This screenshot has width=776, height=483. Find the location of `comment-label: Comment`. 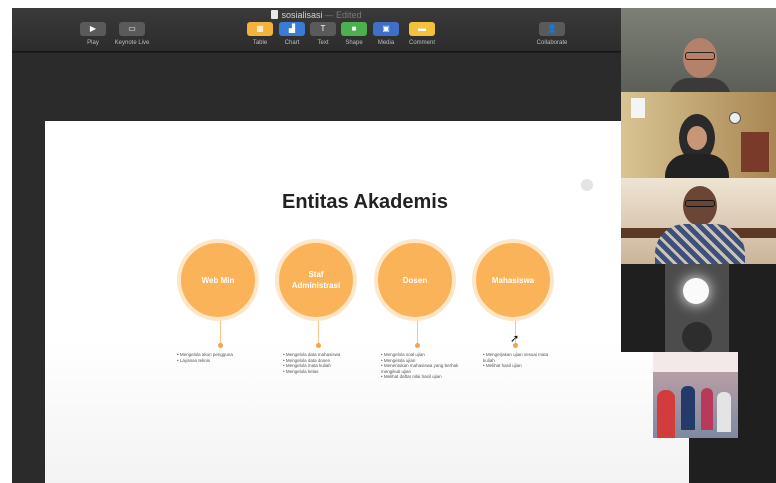

comment-label: Comment is located at coordinates (421, 43).